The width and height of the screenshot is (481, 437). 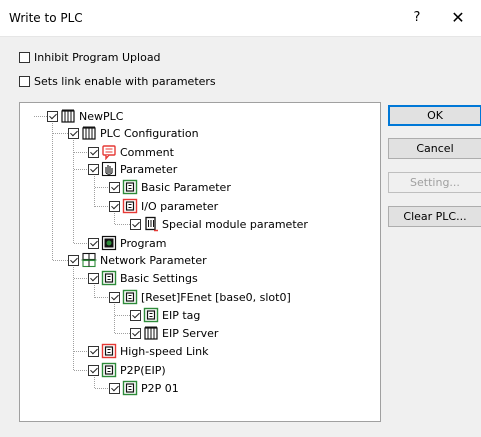 I want to click on basic-parameter-label: Basic Parameter, so click(x=186, y=187).